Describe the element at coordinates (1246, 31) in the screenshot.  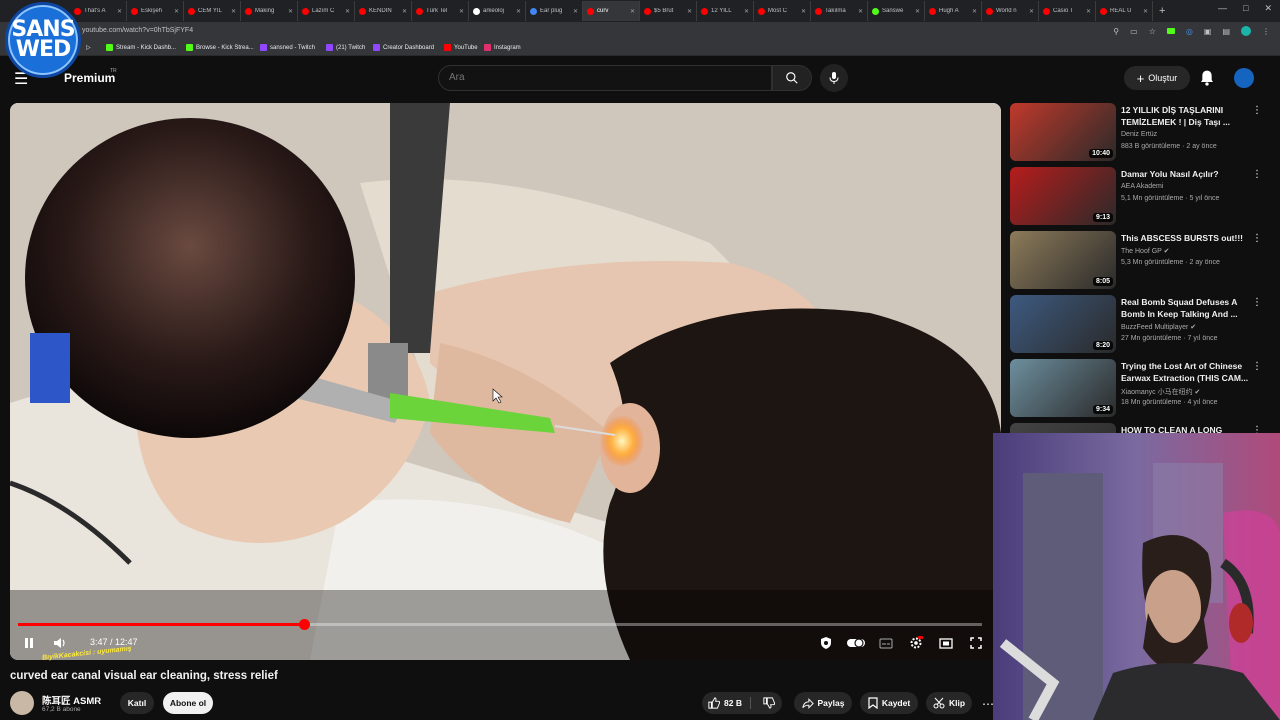
I see `profile-icon` at that location.